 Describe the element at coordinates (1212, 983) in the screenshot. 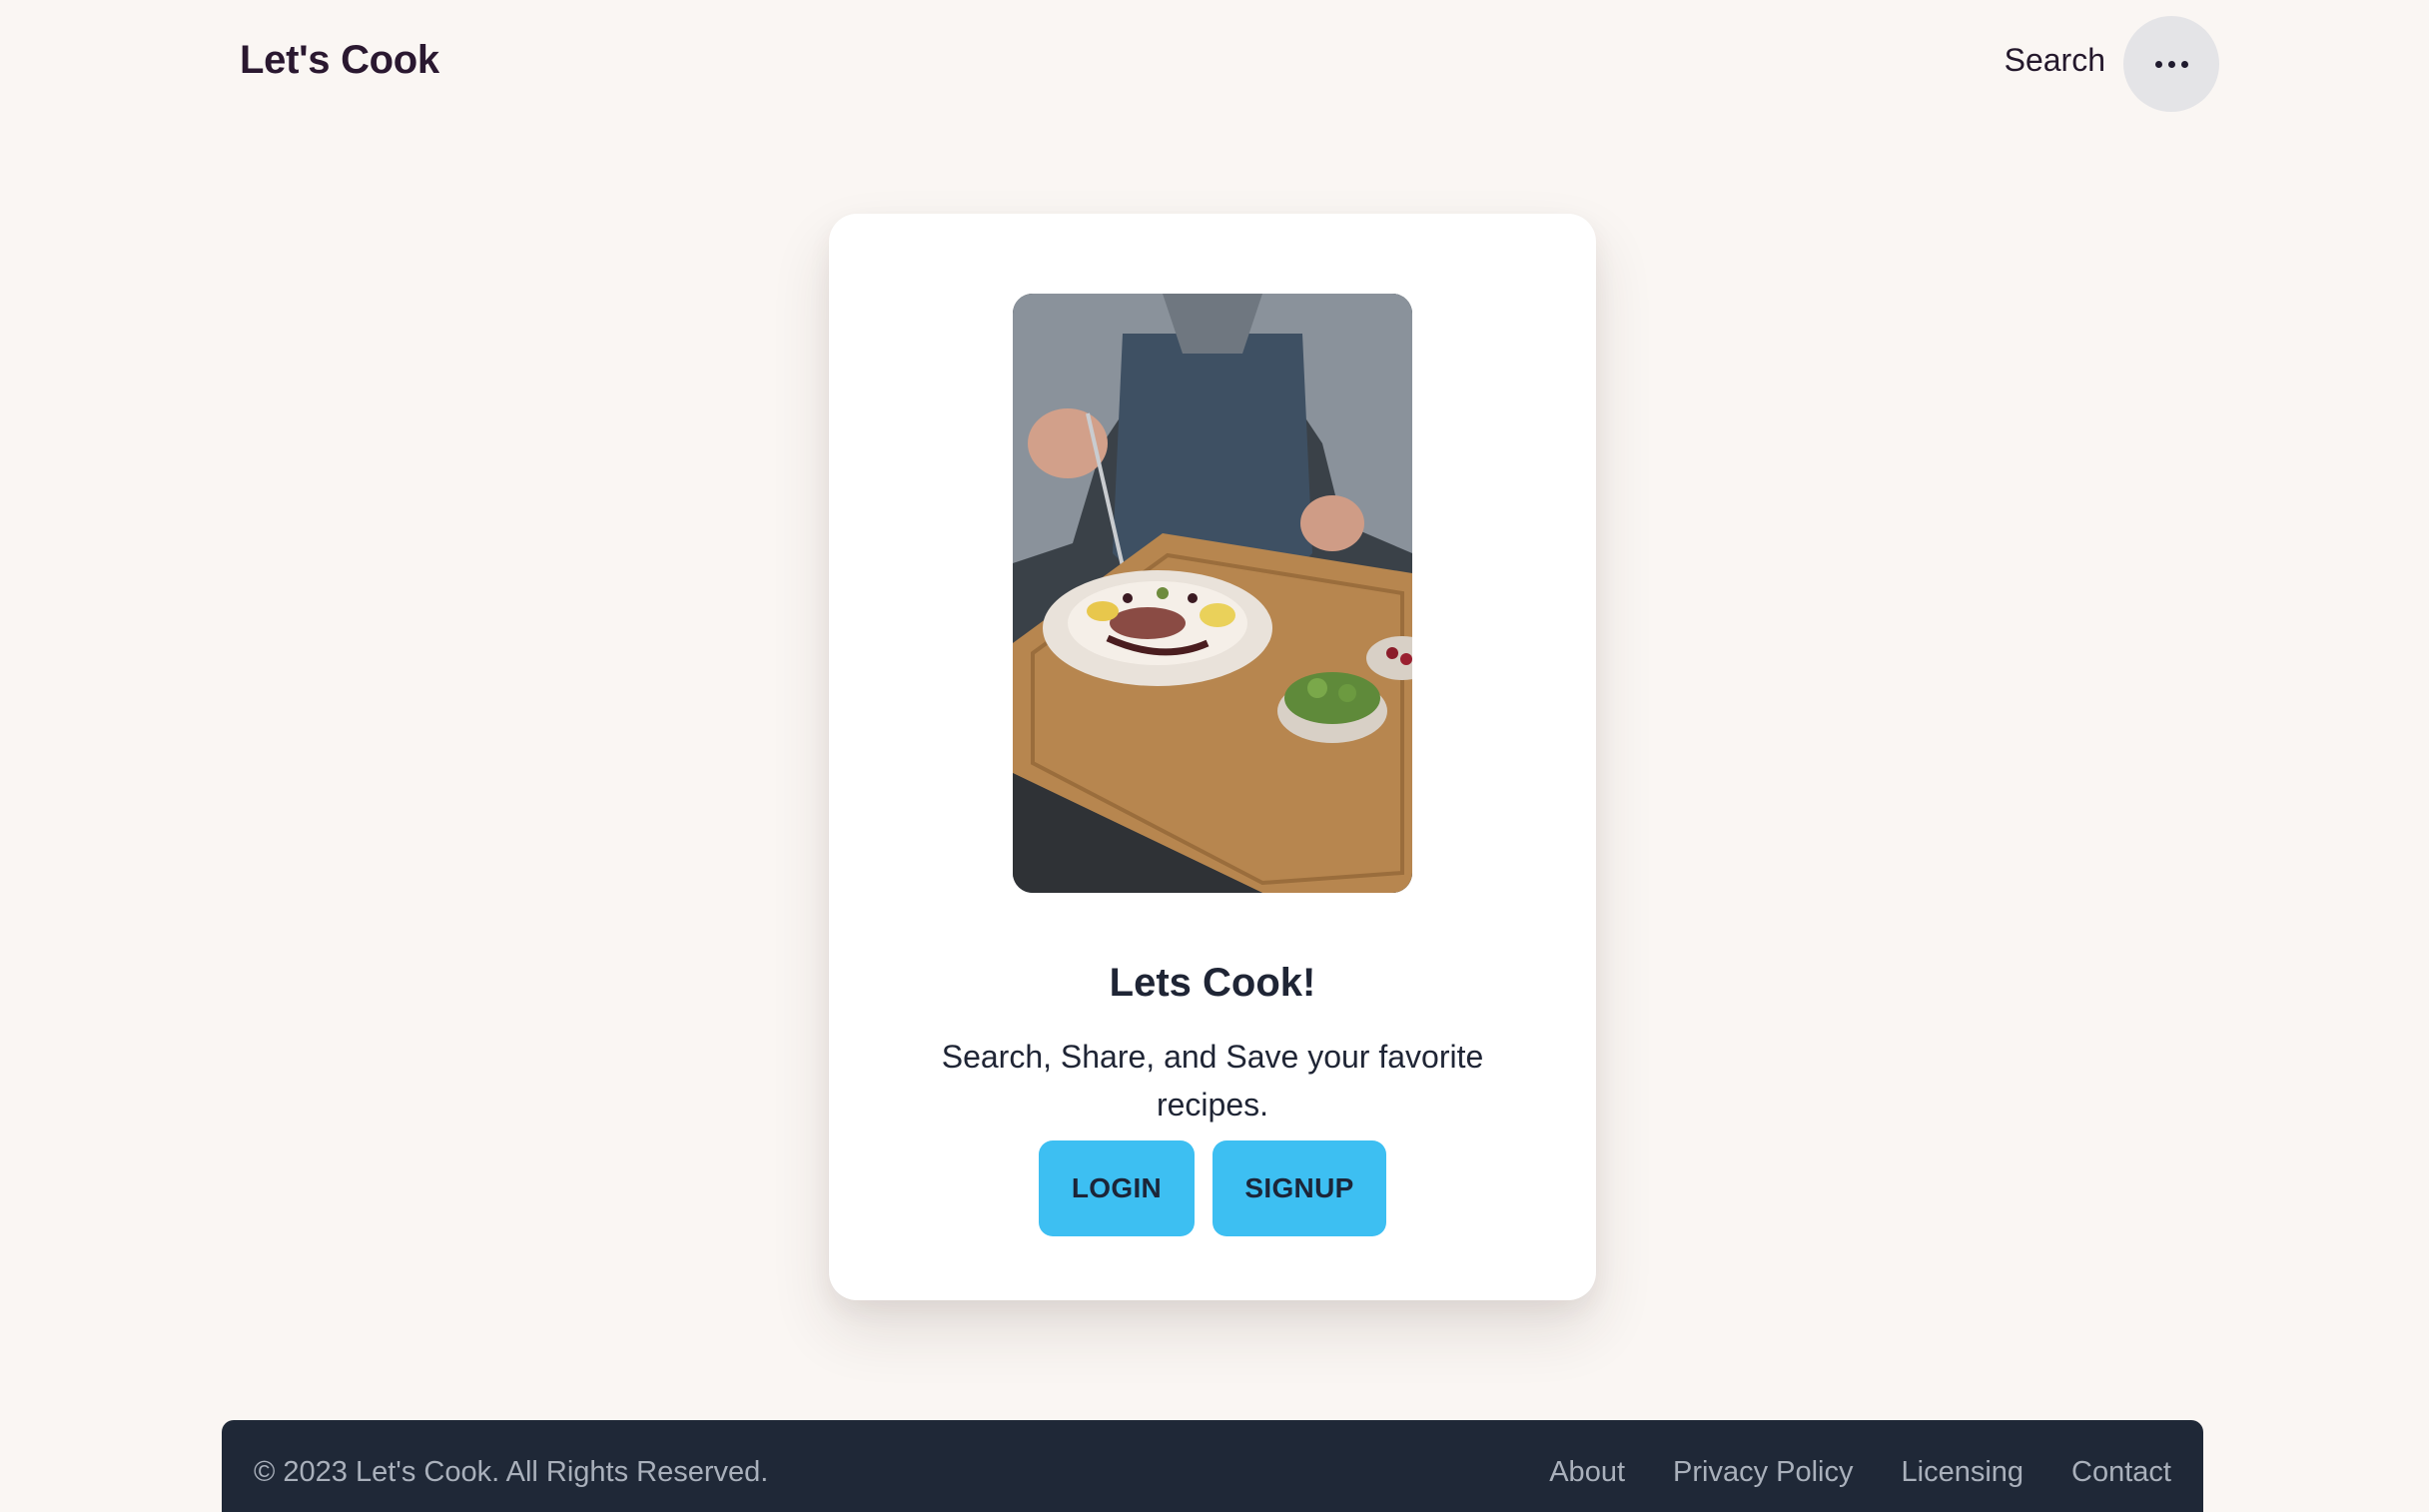

I see `card-title: Lets Cook!` at that location.